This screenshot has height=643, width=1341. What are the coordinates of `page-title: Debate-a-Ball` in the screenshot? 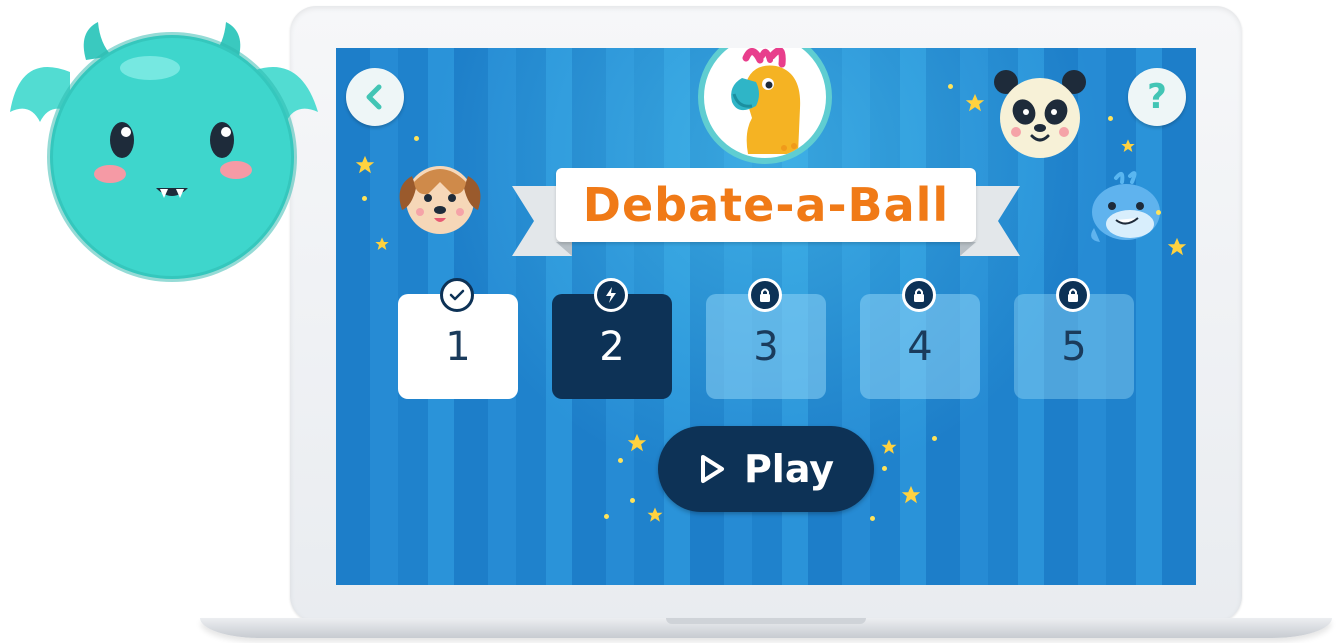 It's located at (766, 205).